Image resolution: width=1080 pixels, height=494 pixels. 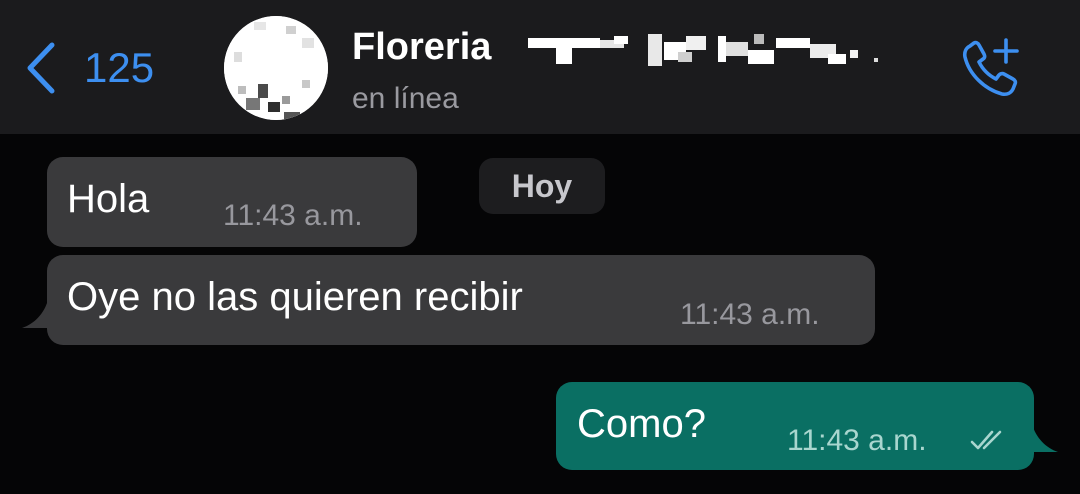 What do you see at coordinates (119, 67) in the screenshot?
I see `unread-count: 125` at bounding box center [119, 67].